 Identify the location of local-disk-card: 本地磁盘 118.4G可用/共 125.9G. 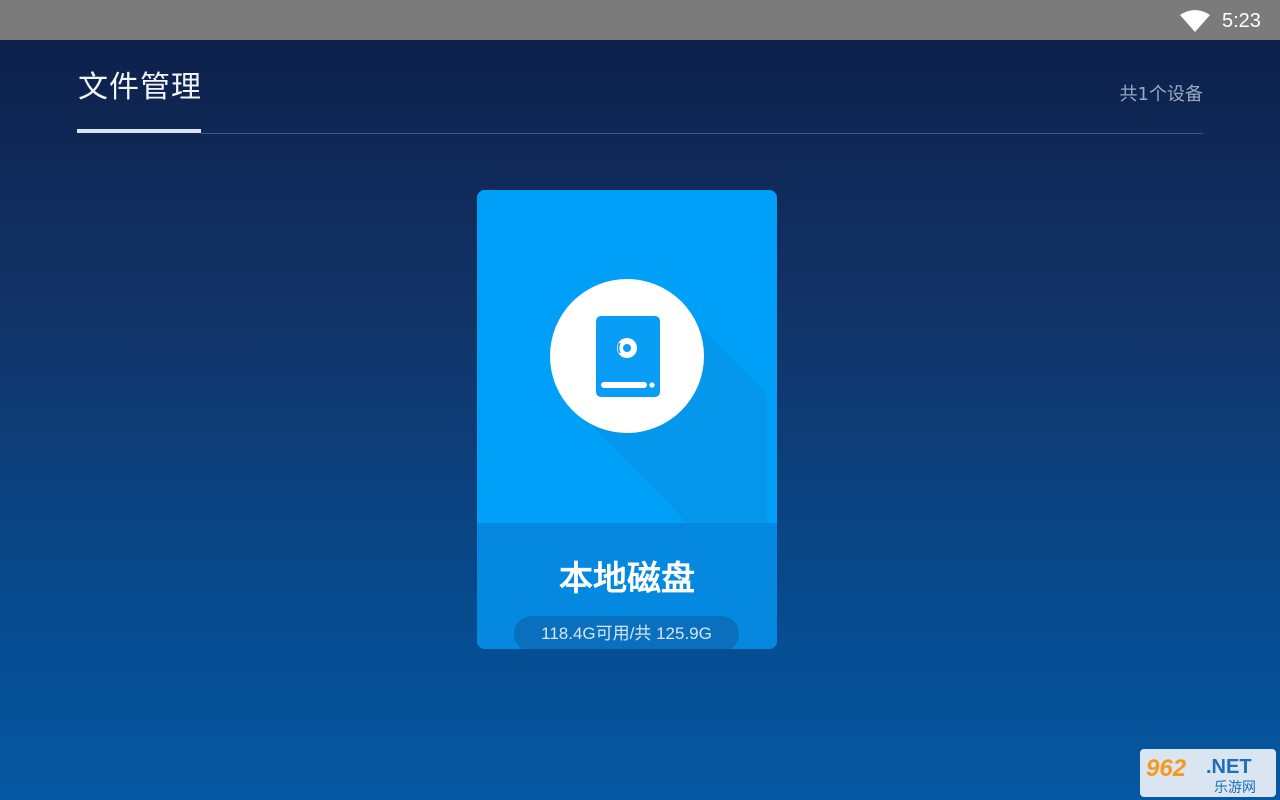
(627, 419).